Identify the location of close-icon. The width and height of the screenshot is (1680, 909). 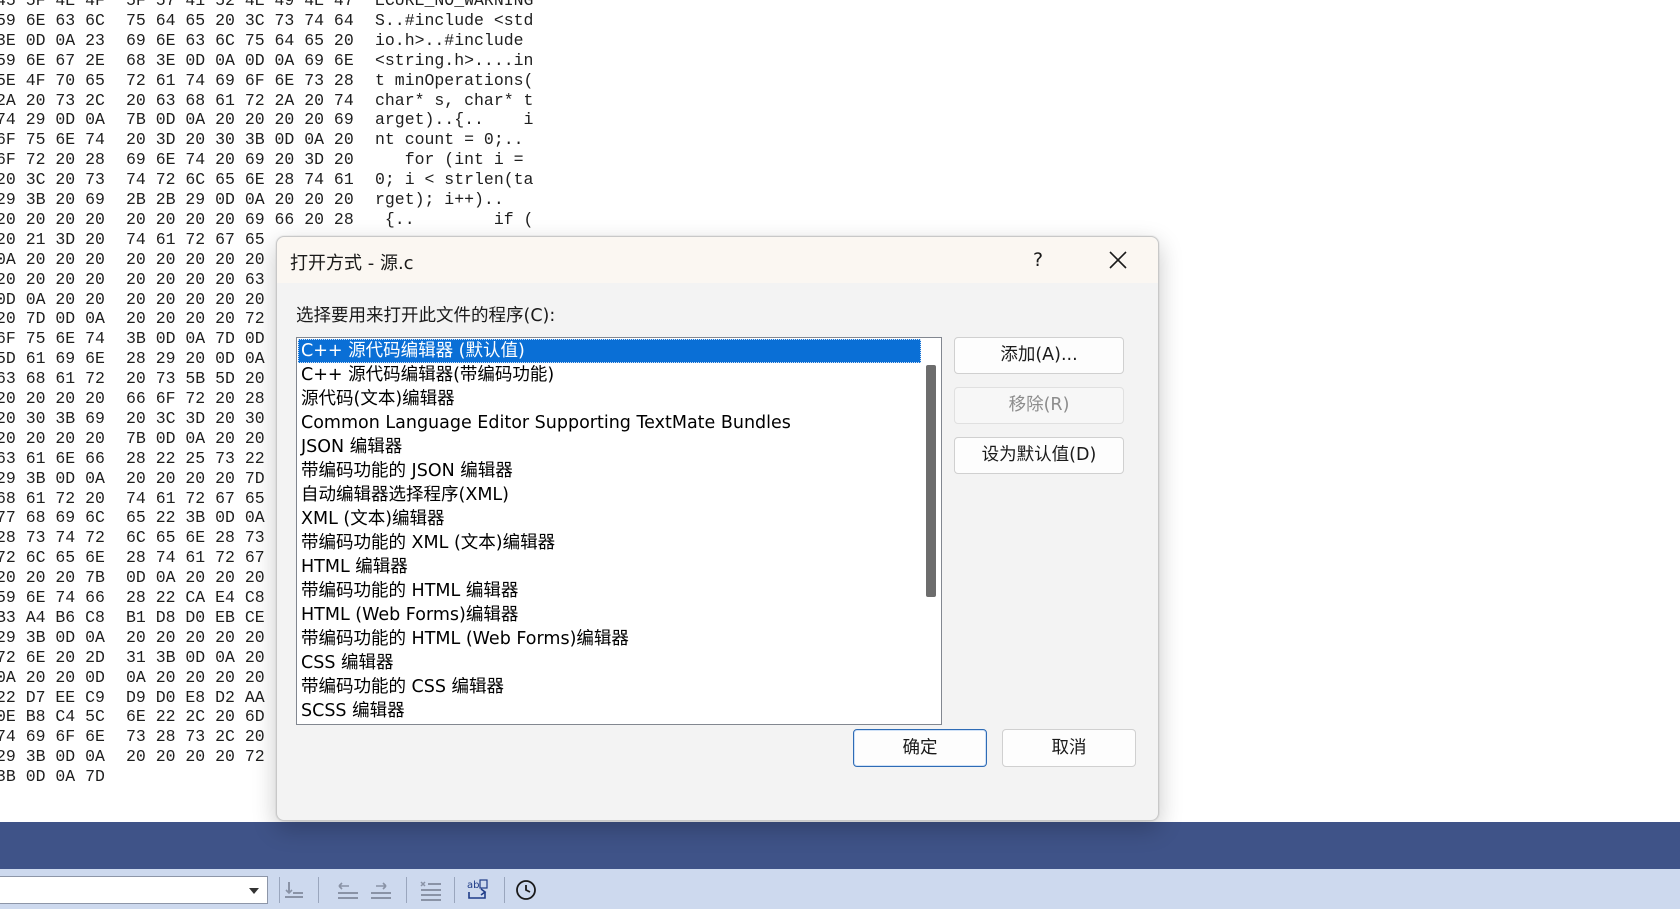
(1118, 260).